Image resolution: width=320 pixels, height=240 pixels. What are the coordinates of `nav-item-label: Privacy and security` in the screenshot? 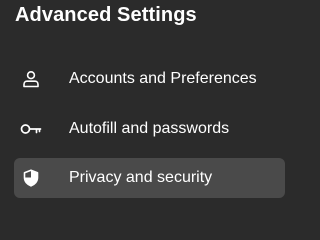 It's located at (141, 177).